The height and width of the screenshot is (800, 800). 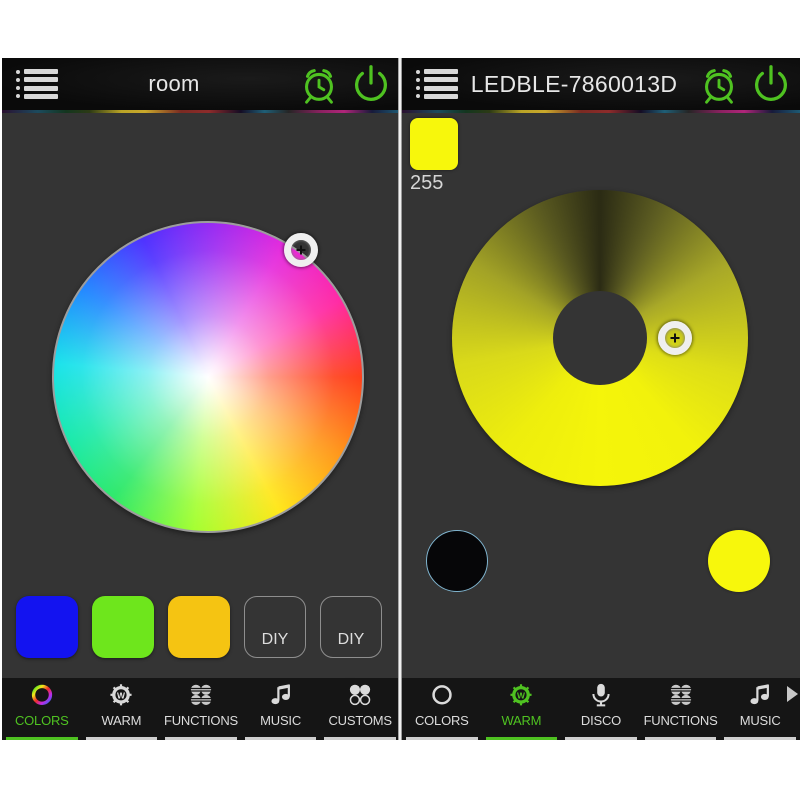 What do you see at coordinates (574, 83) in the screenshot?
I see `device-name-title: LEDBLE-7860013D` at bounding box center [574, 83].